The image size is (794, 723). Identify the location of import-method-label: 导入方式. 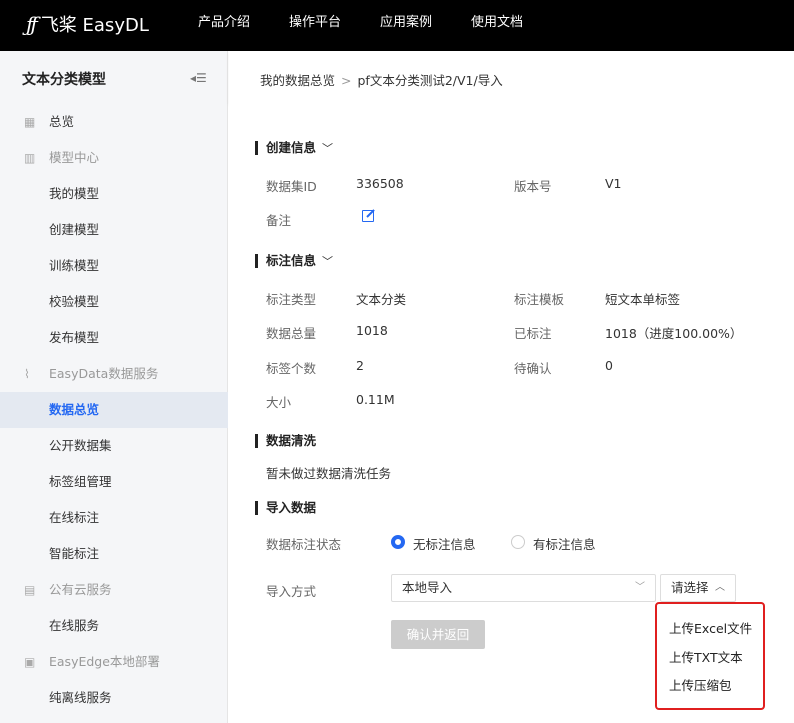
(291, 591).